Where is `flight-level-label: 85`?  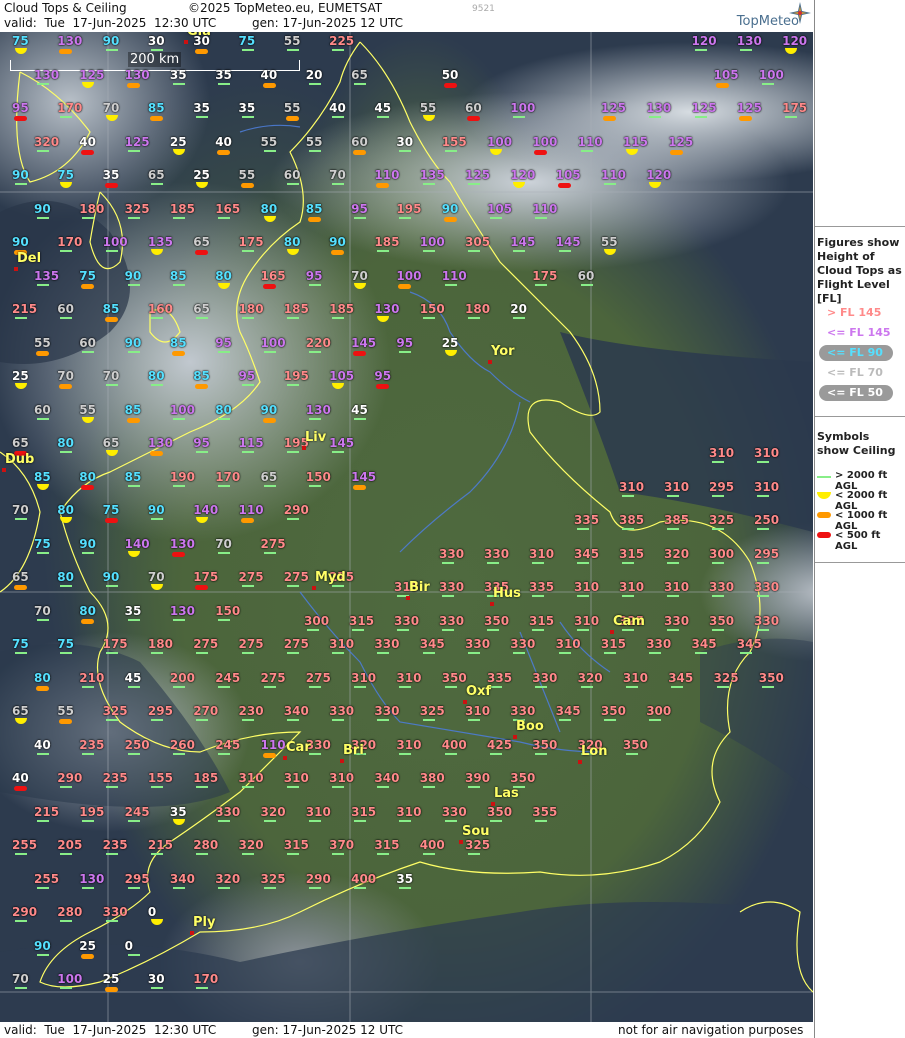 flight-level-label: 85 is located at coordinates (178, 342).